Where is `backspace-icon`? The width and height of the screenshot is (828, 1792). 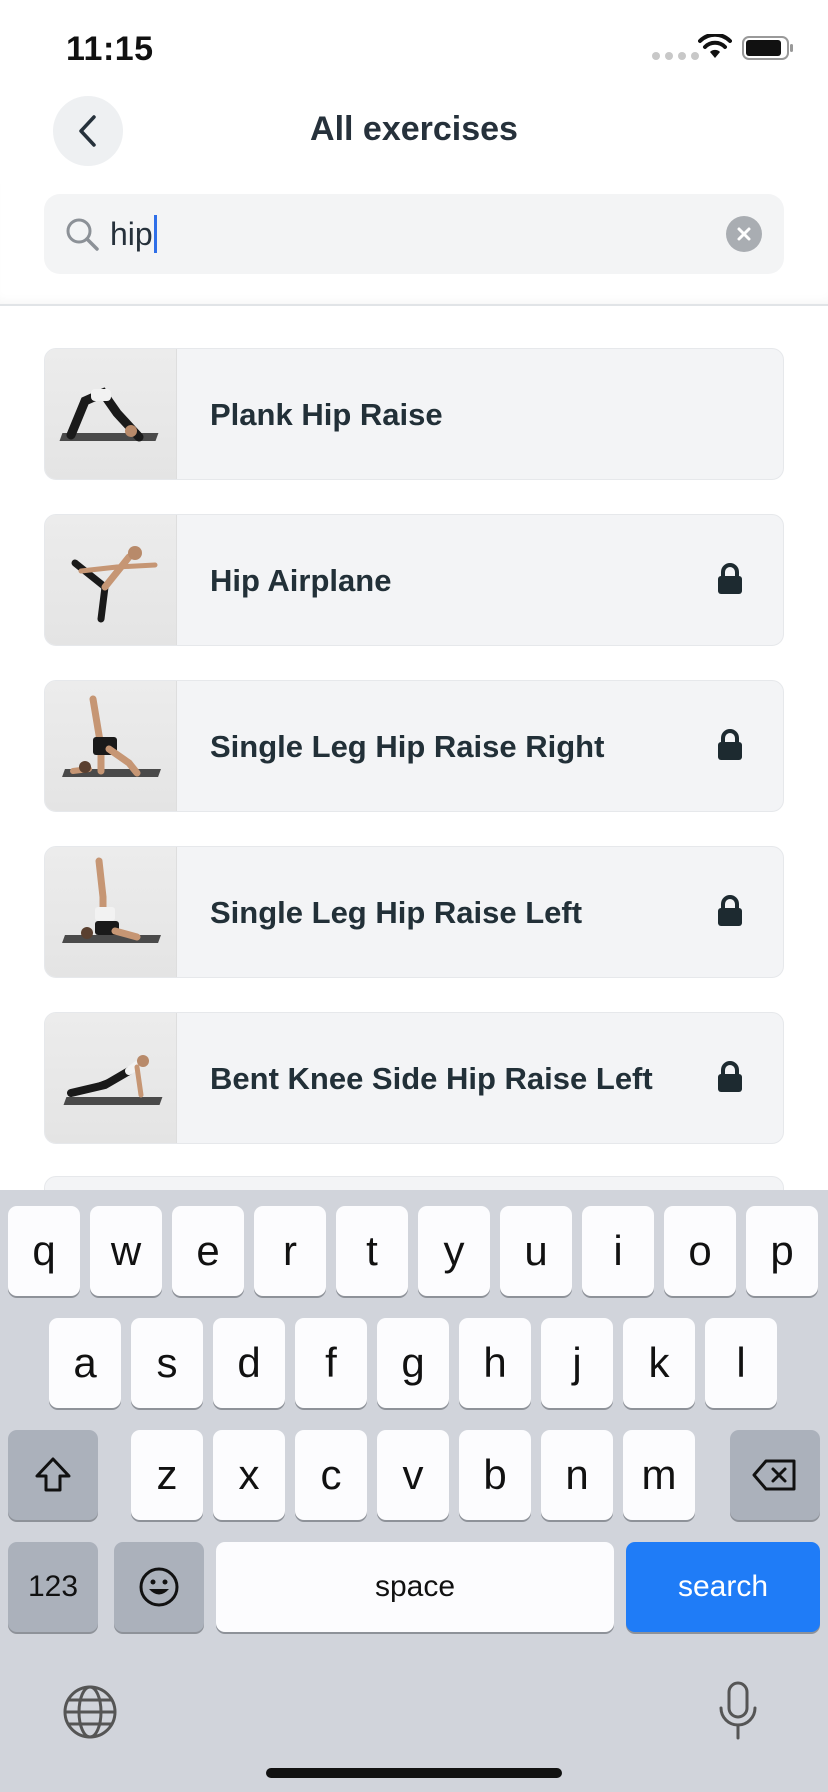 backspace-icon is located at coordinates (774, 1475).